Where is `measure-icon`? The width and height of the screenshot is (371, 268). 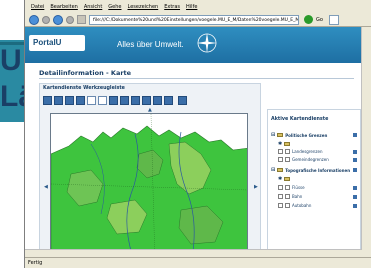 measure-icon is located at coordinates (135, 100).